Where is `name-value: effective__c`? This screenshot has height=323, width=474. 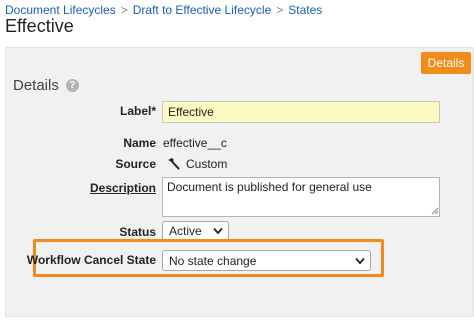 name-value: effective__c is located at coordinates (195, 143).